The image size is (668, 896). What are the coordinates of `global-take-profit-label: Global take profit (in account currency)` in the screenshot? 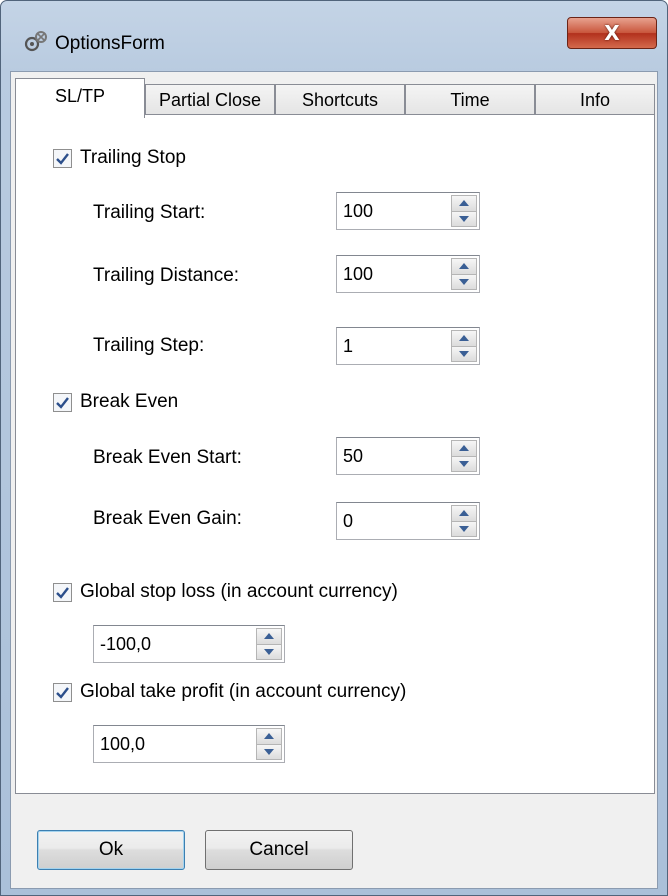 It's located at (243, 691).